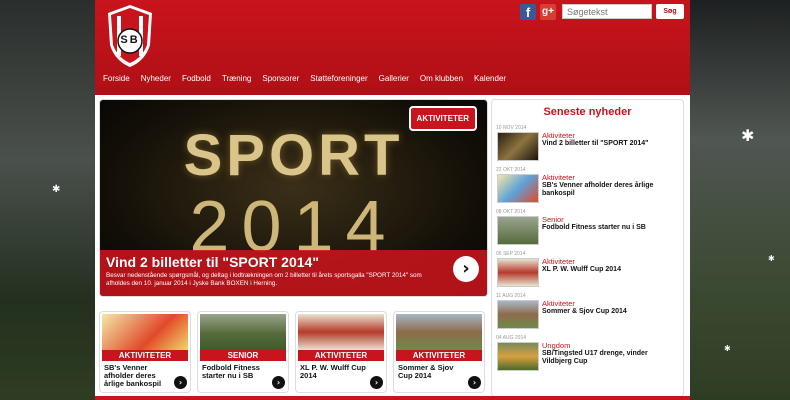 The height and width of the screenshot is (400, 790). What do you see at coordinates (196, 78) in the screenshot?
I see `nav-item-fodbold: Fodbold` at bounding box center [196, 78].